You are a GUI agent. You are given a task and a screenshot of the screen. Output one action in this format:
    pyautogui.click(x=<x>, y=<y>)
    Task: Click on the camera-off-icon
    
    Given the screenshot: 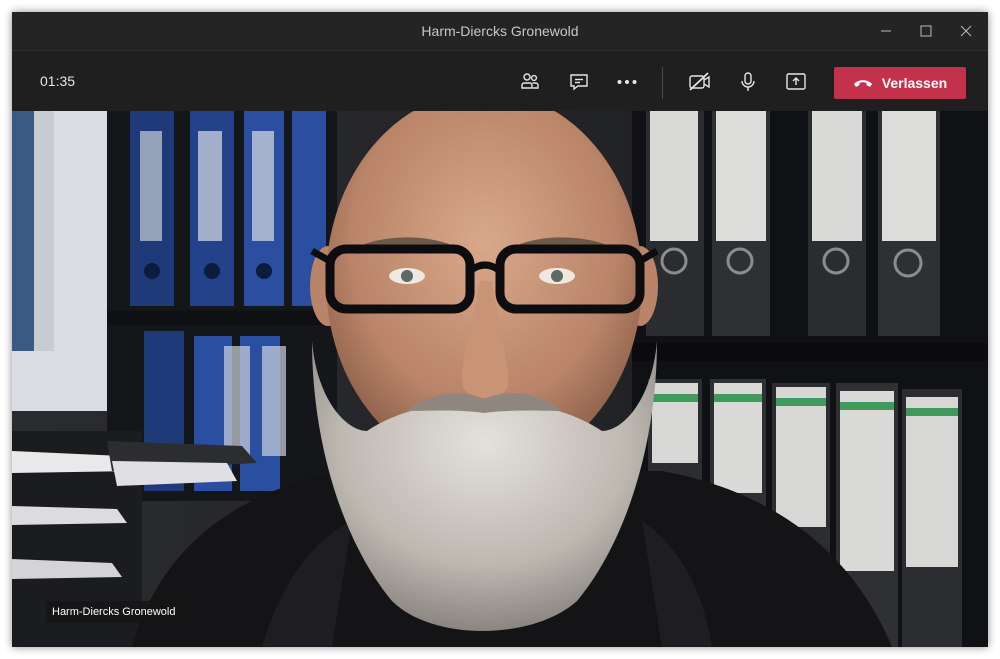 What is the action you would take?
    pyautogui.click(x=699, y=81)
    